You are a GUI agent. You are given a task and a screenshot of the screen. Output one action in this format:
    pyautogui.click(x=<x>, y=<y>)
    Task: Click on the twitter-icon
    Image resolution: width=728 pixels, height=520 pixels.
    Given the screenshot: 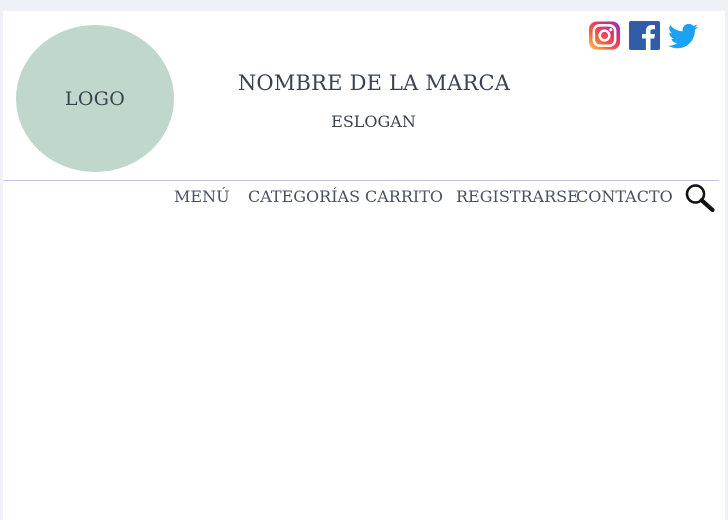 What is the action you would take?
    pyautogui.click(x=683, y=36)
    